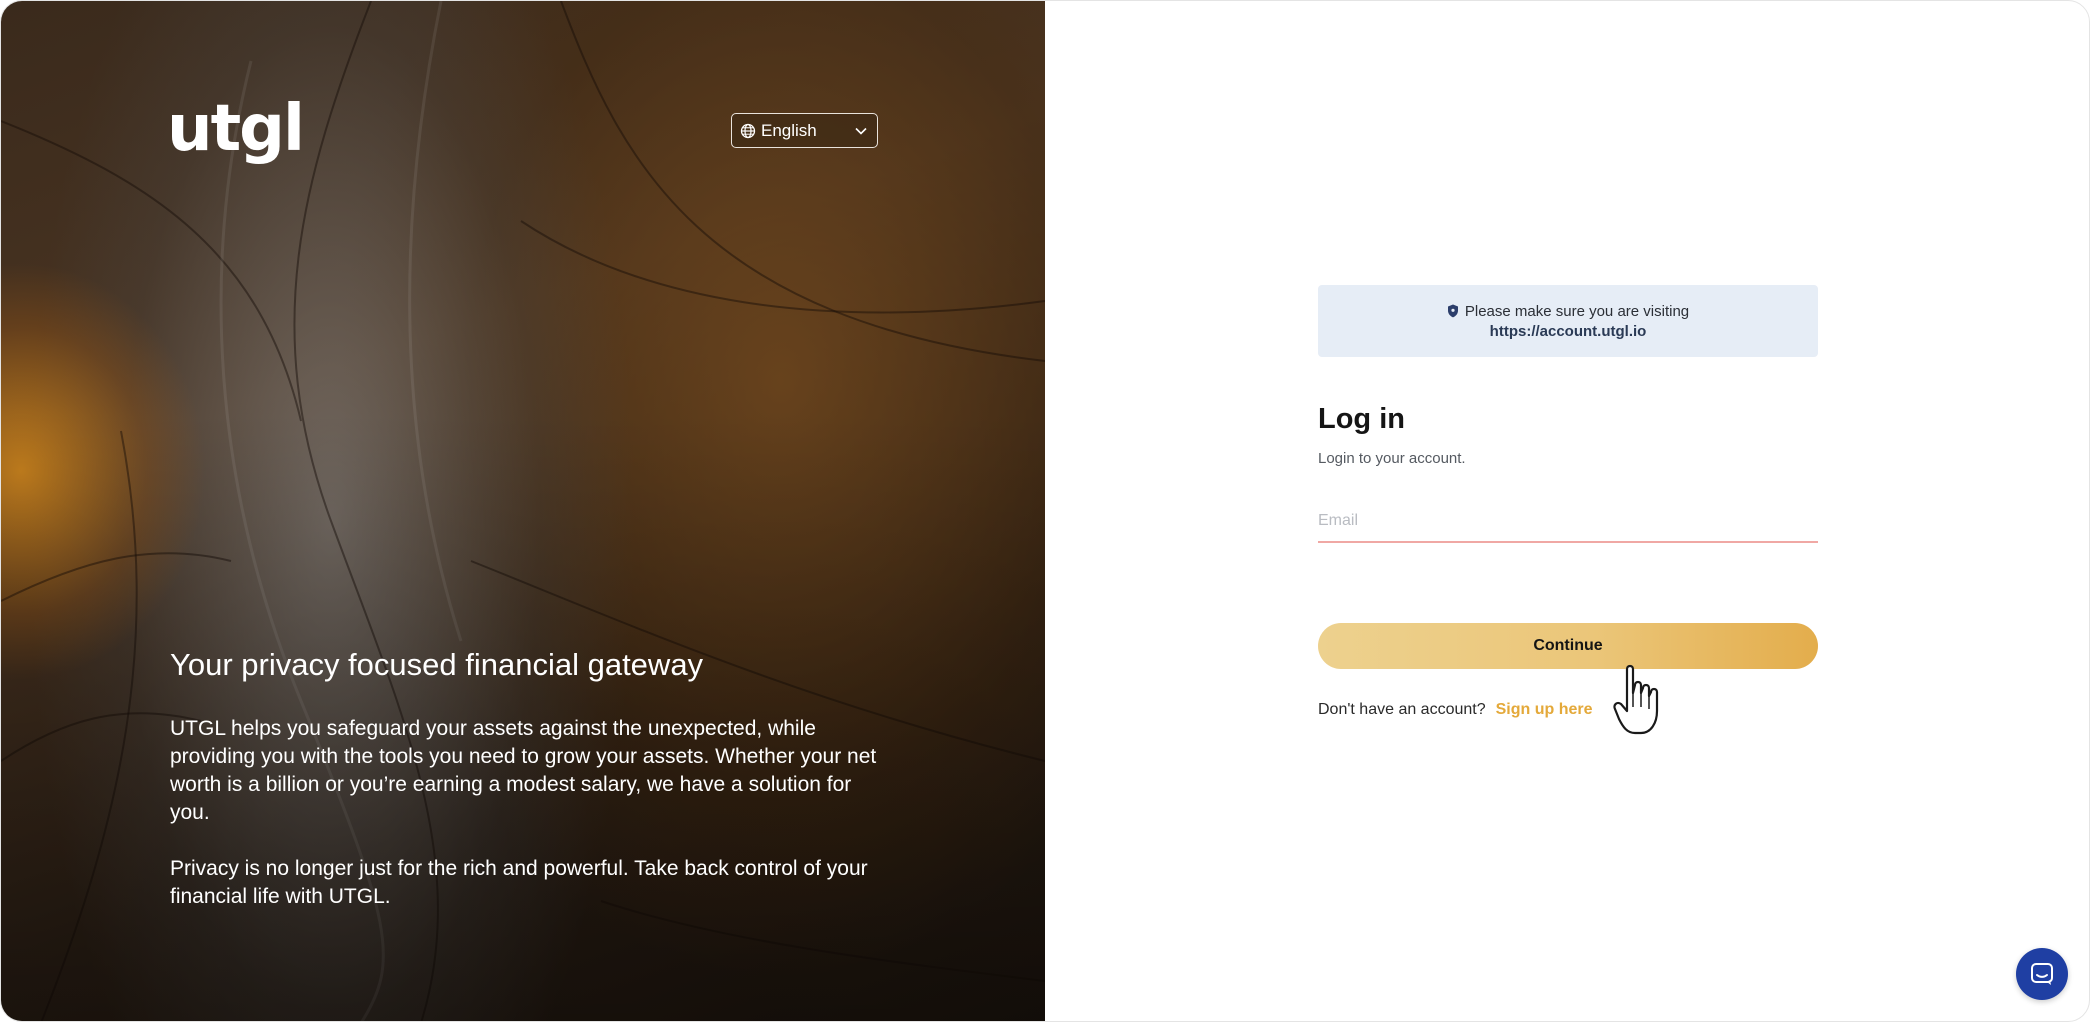  I want to click on notice-line: Please make sure you are visiting, so click(1568, 311).